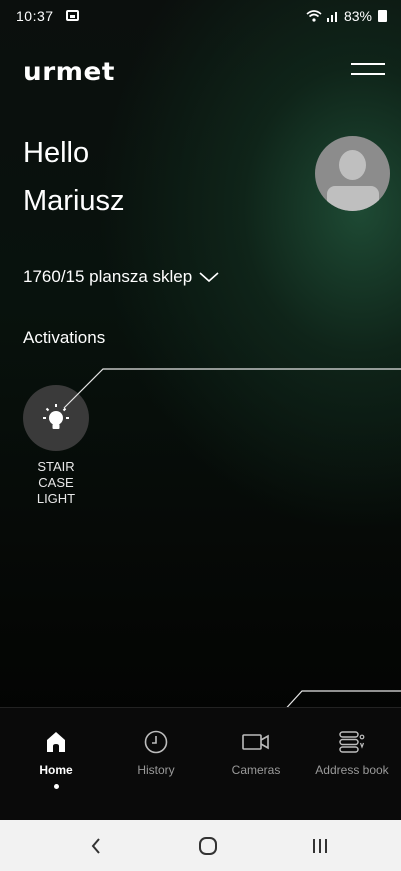  I want to click on activation-circle, so click(56, 418).